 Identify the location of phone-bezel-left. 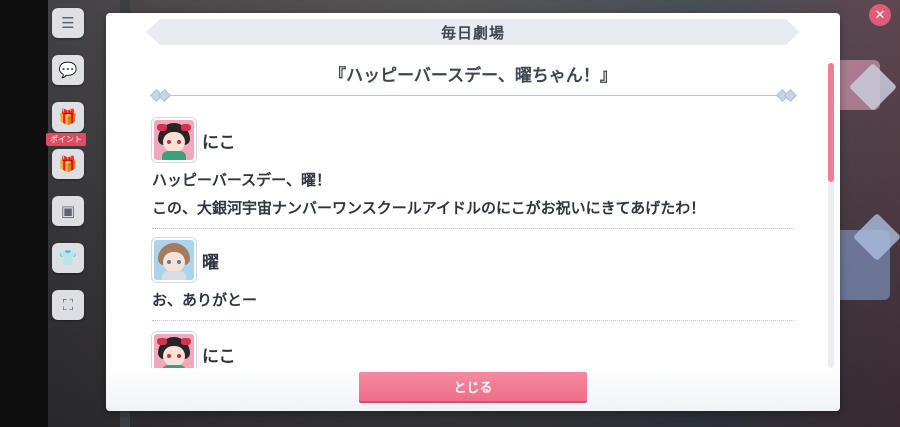
(24, 213).